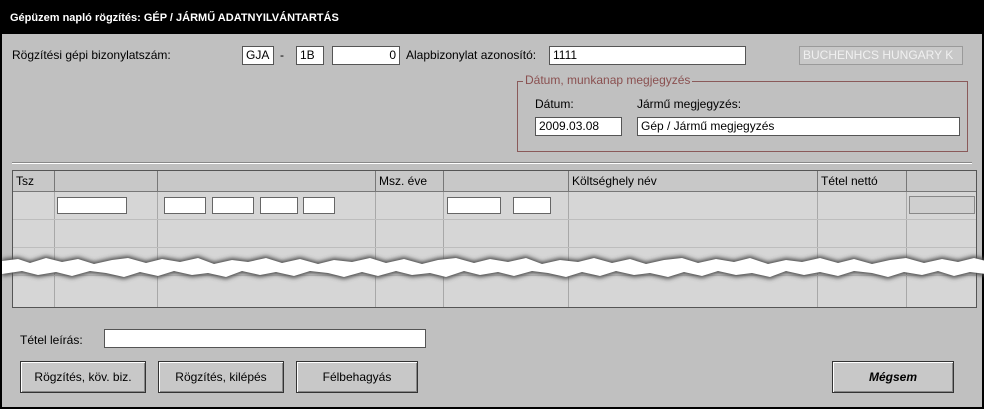  I want to click on doc-number-field: 0, so click(366, 55).